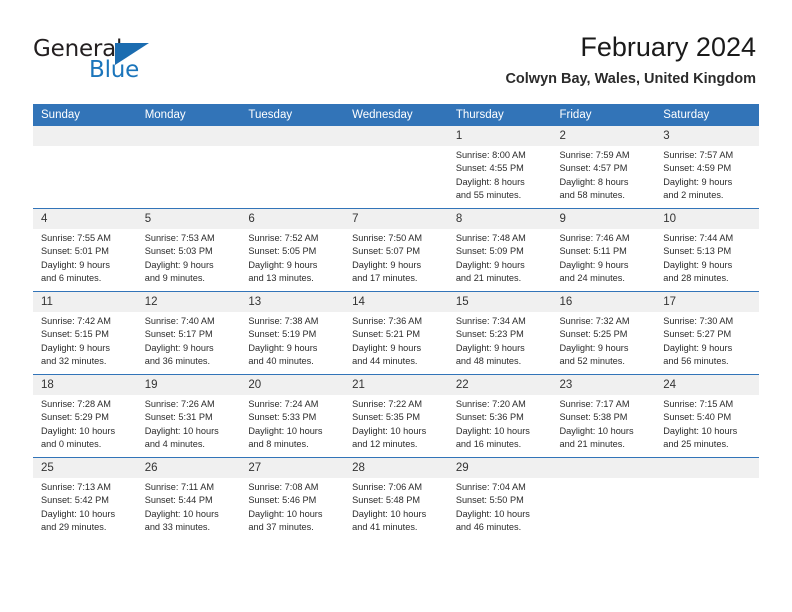  Describe the element at coordinates (499, 468) in the screenshot. I see `day-number: 29` at that location.